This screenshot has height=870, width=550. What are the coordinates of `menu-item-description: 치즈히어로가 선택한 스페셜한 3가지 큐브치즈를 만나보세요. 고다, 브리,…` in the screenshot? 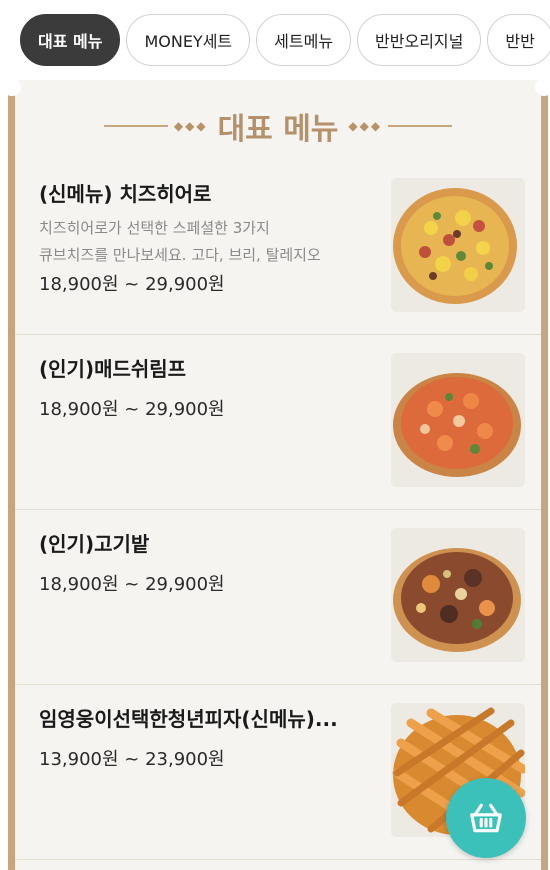 It's located at (204, 242).